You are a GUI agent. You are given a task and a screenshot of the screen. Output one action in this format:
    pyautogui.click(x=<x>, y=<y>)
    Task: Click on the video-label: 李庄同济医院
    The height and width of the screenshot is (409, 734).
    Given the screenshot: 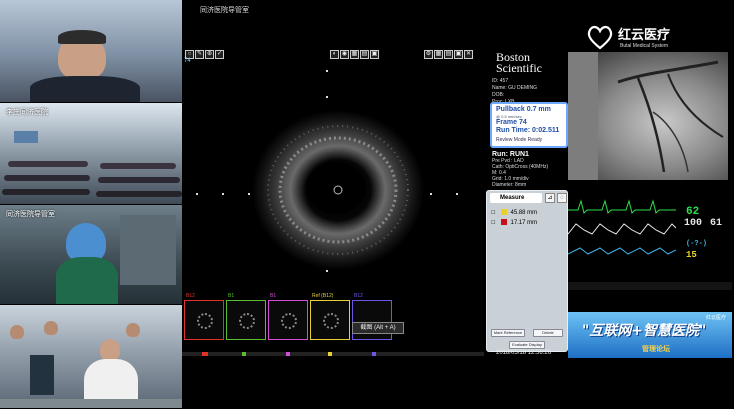 What is the action you would take?
    pyautogui.click(x=27, y=112)
    